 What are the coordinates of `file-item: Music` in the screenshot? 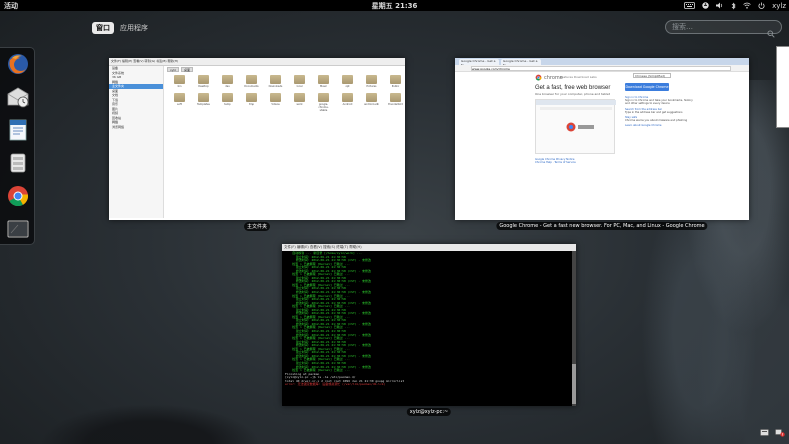 It's located at (323, 81).